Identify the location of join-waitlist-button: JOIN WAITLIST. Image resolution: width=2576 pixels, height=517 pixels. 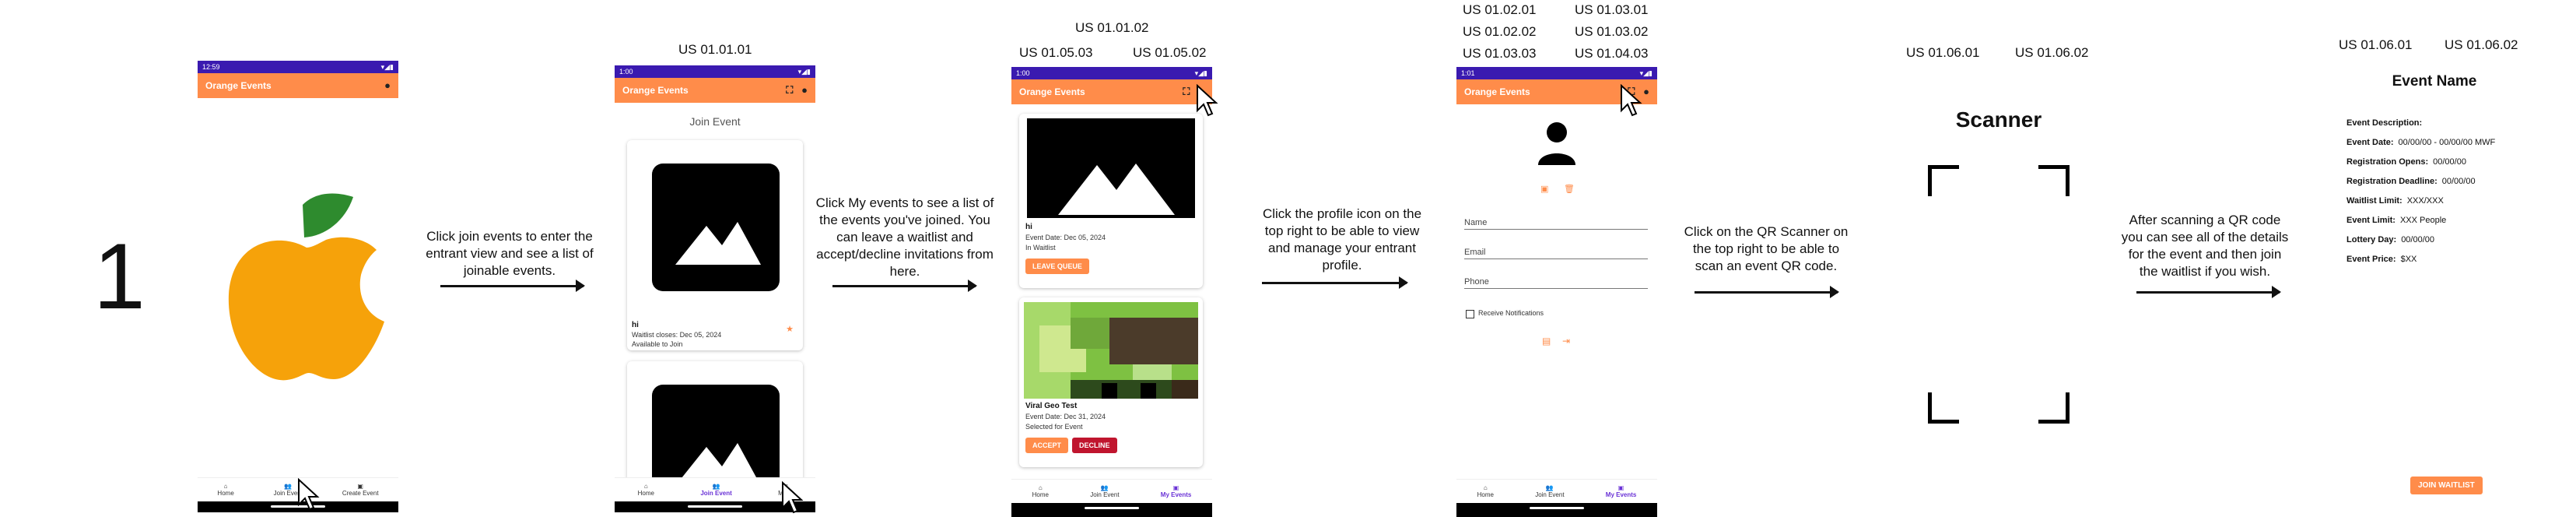
(2446, 486).